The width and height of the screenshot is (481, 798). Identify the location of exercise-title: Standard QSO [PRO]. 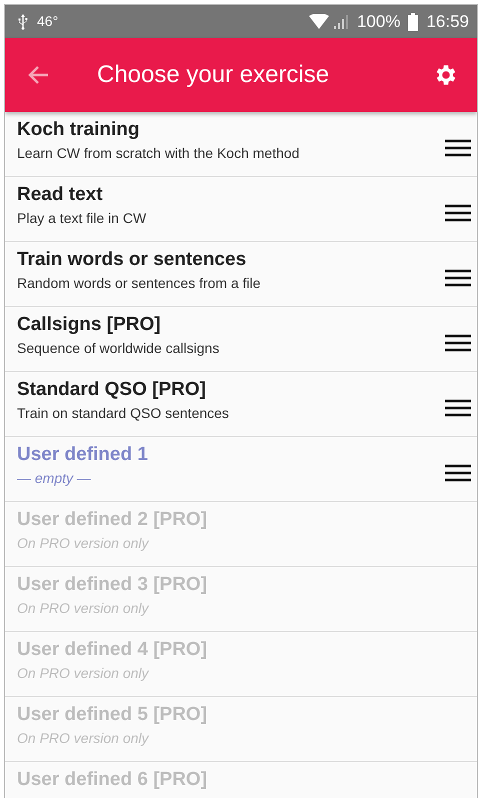
(112, 390).